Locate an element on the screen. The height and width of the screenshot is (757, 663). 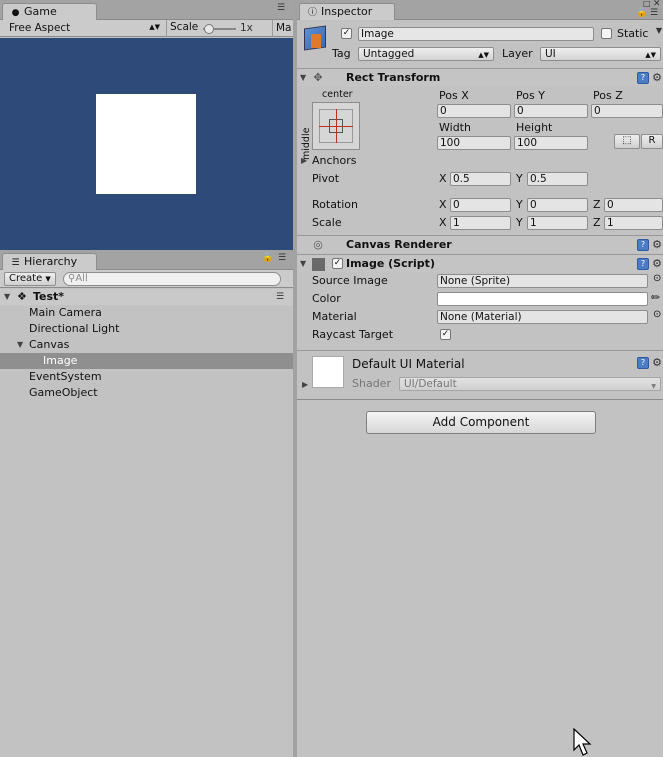
unity-scene-icon: ❖ is located at coordinates (22, 296).